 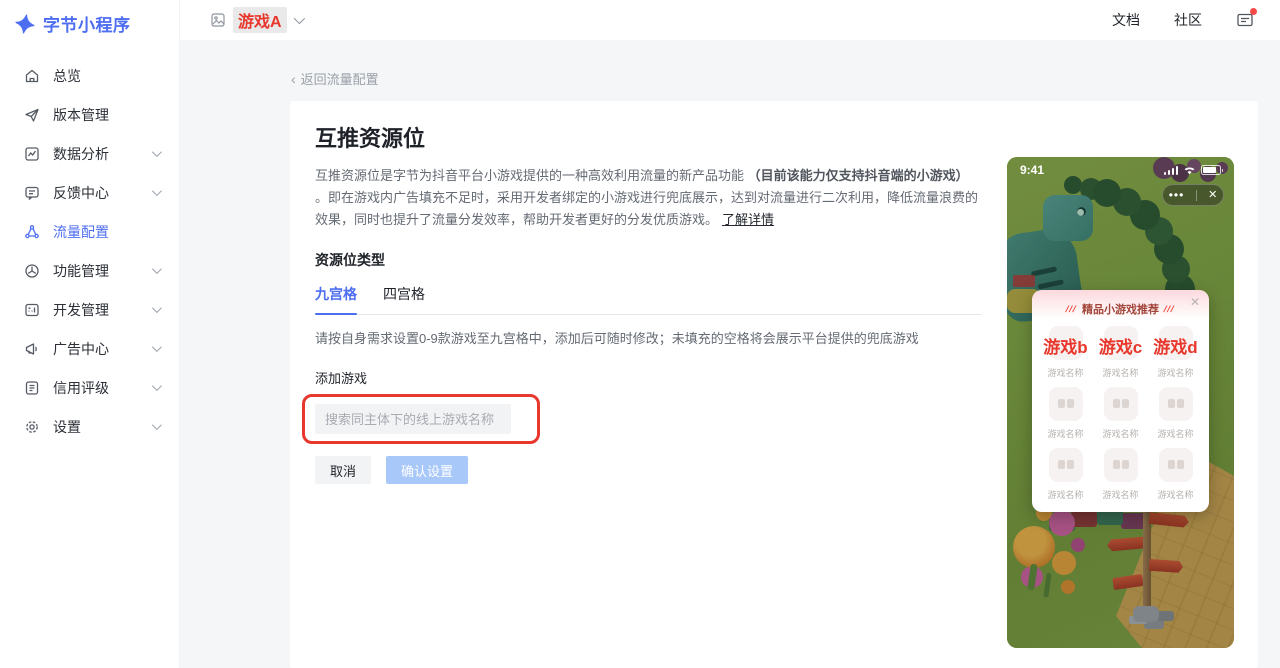 What do you see at coordinates (427, 470) in the screenshot?
I see `confirm-settings-button: 确认设置` at bounding box center [427, 470].